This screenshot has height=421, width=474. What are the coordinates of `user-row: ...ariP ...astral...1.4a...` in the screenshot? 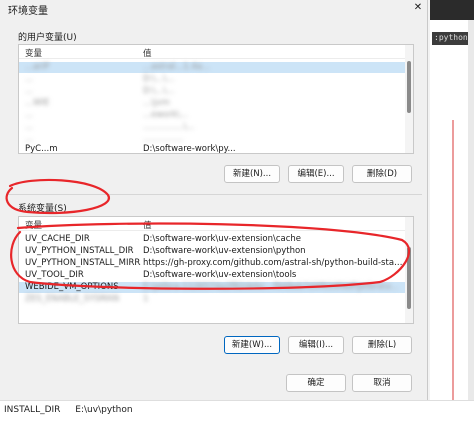 It's located at (212, 67).